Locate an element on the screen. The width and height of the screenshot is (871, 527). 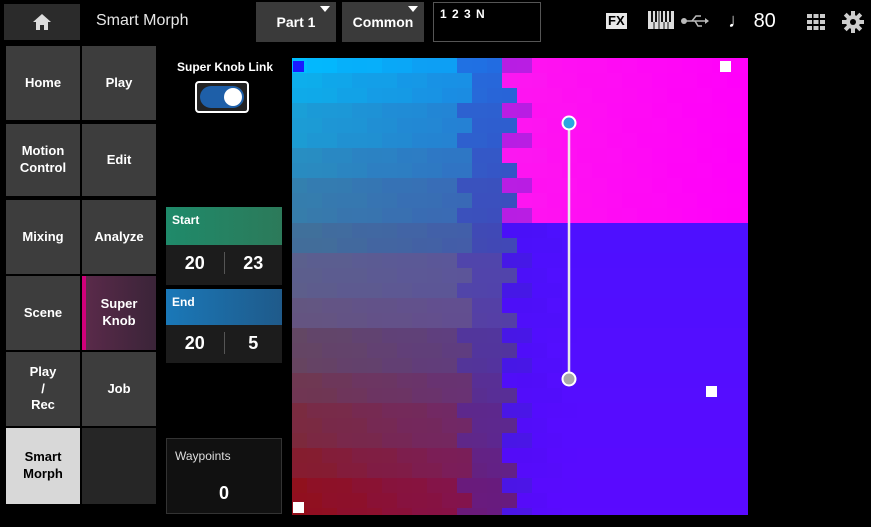
nav-smart-morph: Smart Morph is located at coordinates (43, 466).